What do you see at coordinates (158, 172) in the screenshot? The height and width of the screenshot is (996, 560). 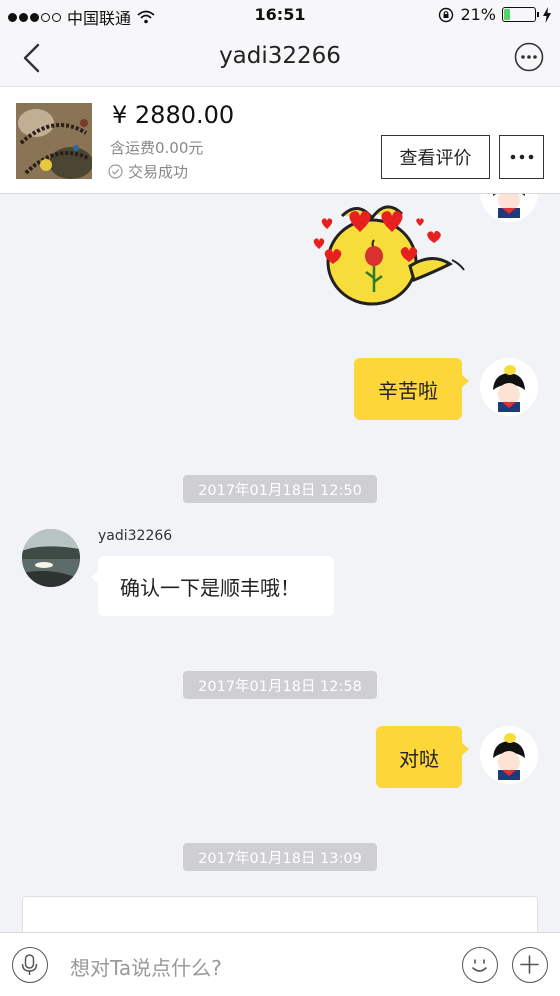 I see `trade-status-label: 交易成功` at bounding box center [158, 172].